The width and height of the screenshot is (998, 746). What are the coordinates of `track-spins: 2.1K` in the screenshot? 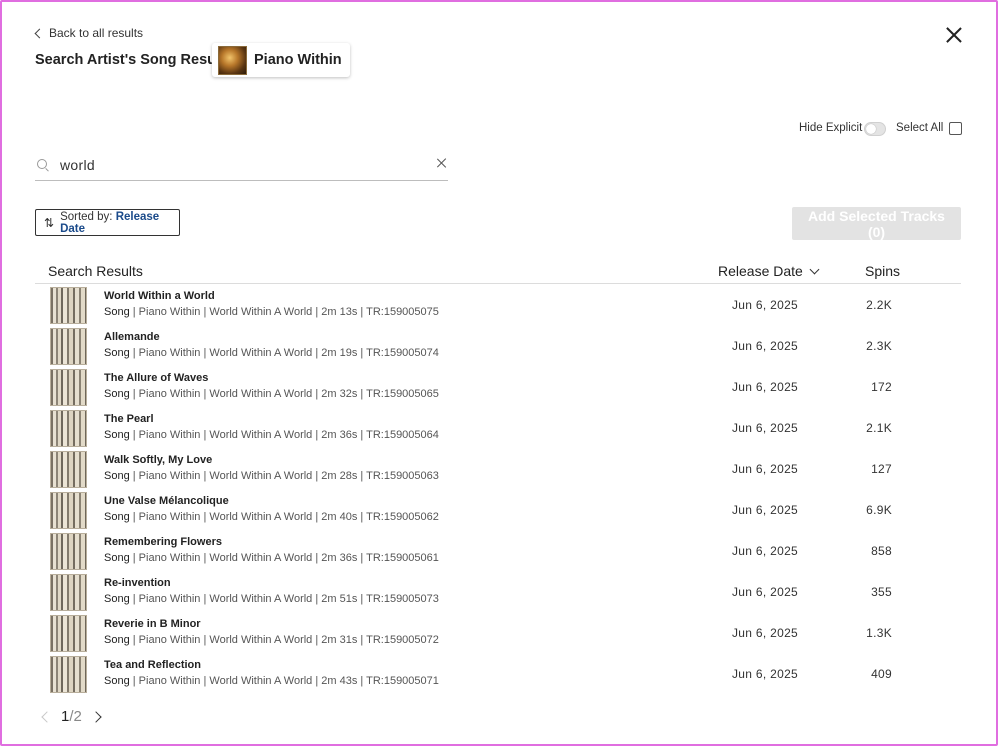 It's located at (879, 428).